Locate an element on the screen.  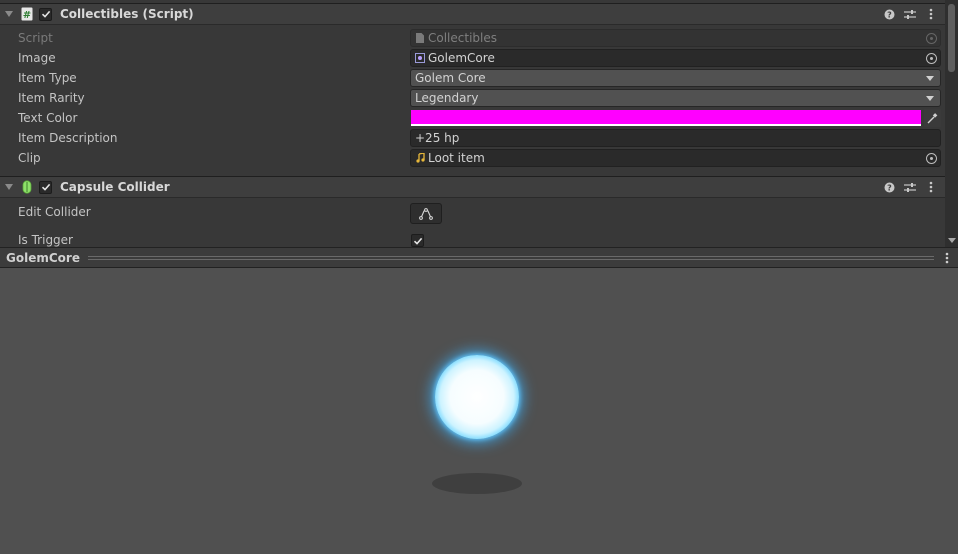
clip-field: Loot item is located at coordinates (675, 158).